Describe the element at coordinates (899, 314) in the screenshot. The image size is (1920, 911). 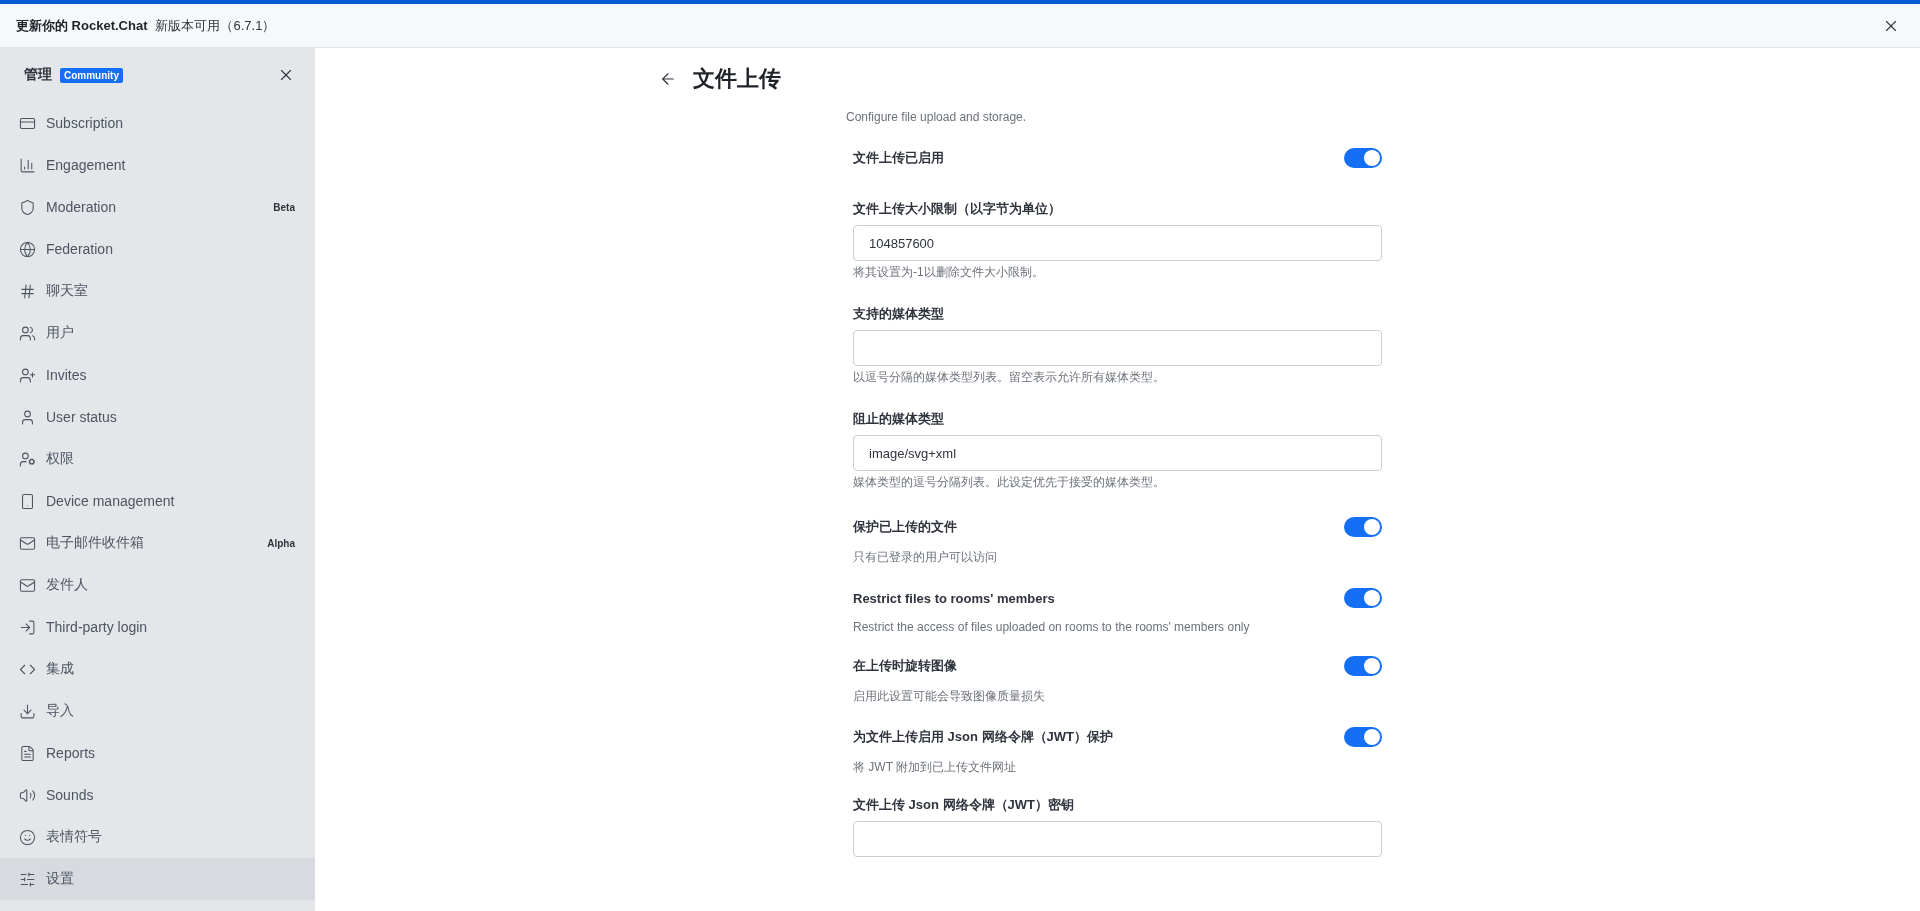
I see `setting-label: 支持的媒体类型` at that location.